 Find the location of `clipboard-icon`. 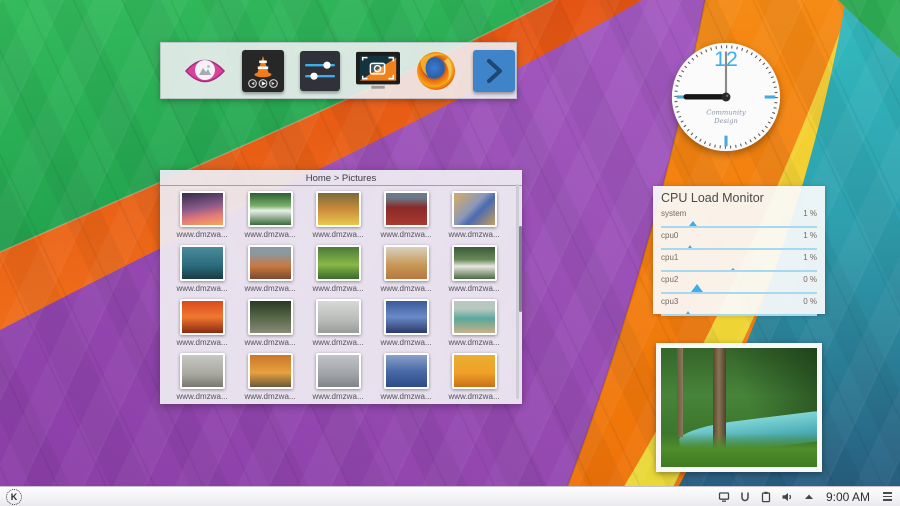

clipboard-icon is located at coordinates (766, 497).